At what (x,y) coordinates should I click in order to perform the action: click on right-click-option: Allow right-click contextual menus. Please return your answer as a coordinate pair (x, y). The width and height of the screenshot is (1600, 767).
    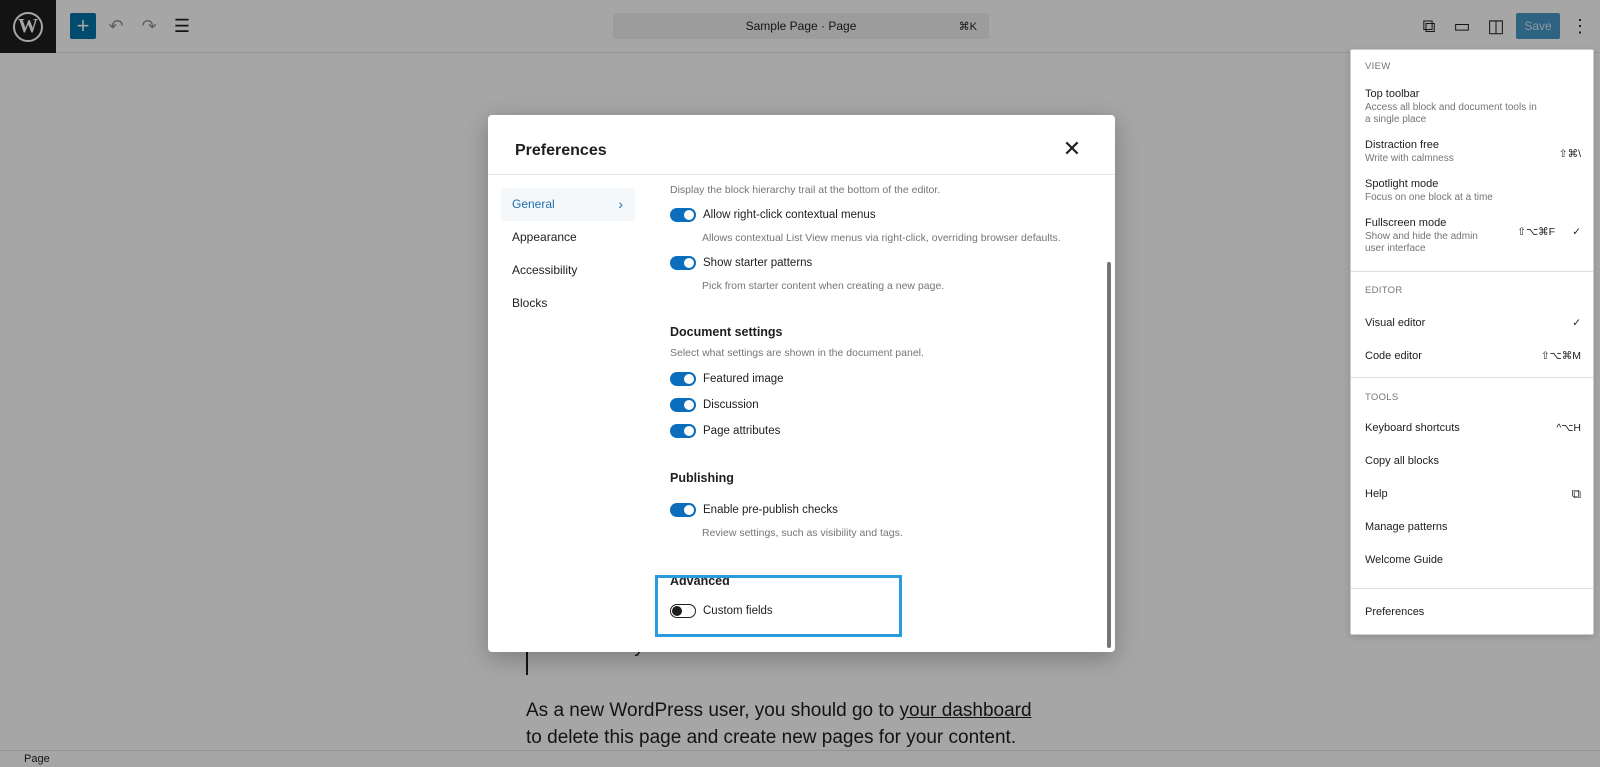
    Looking at the image, I should click on (773, 215).